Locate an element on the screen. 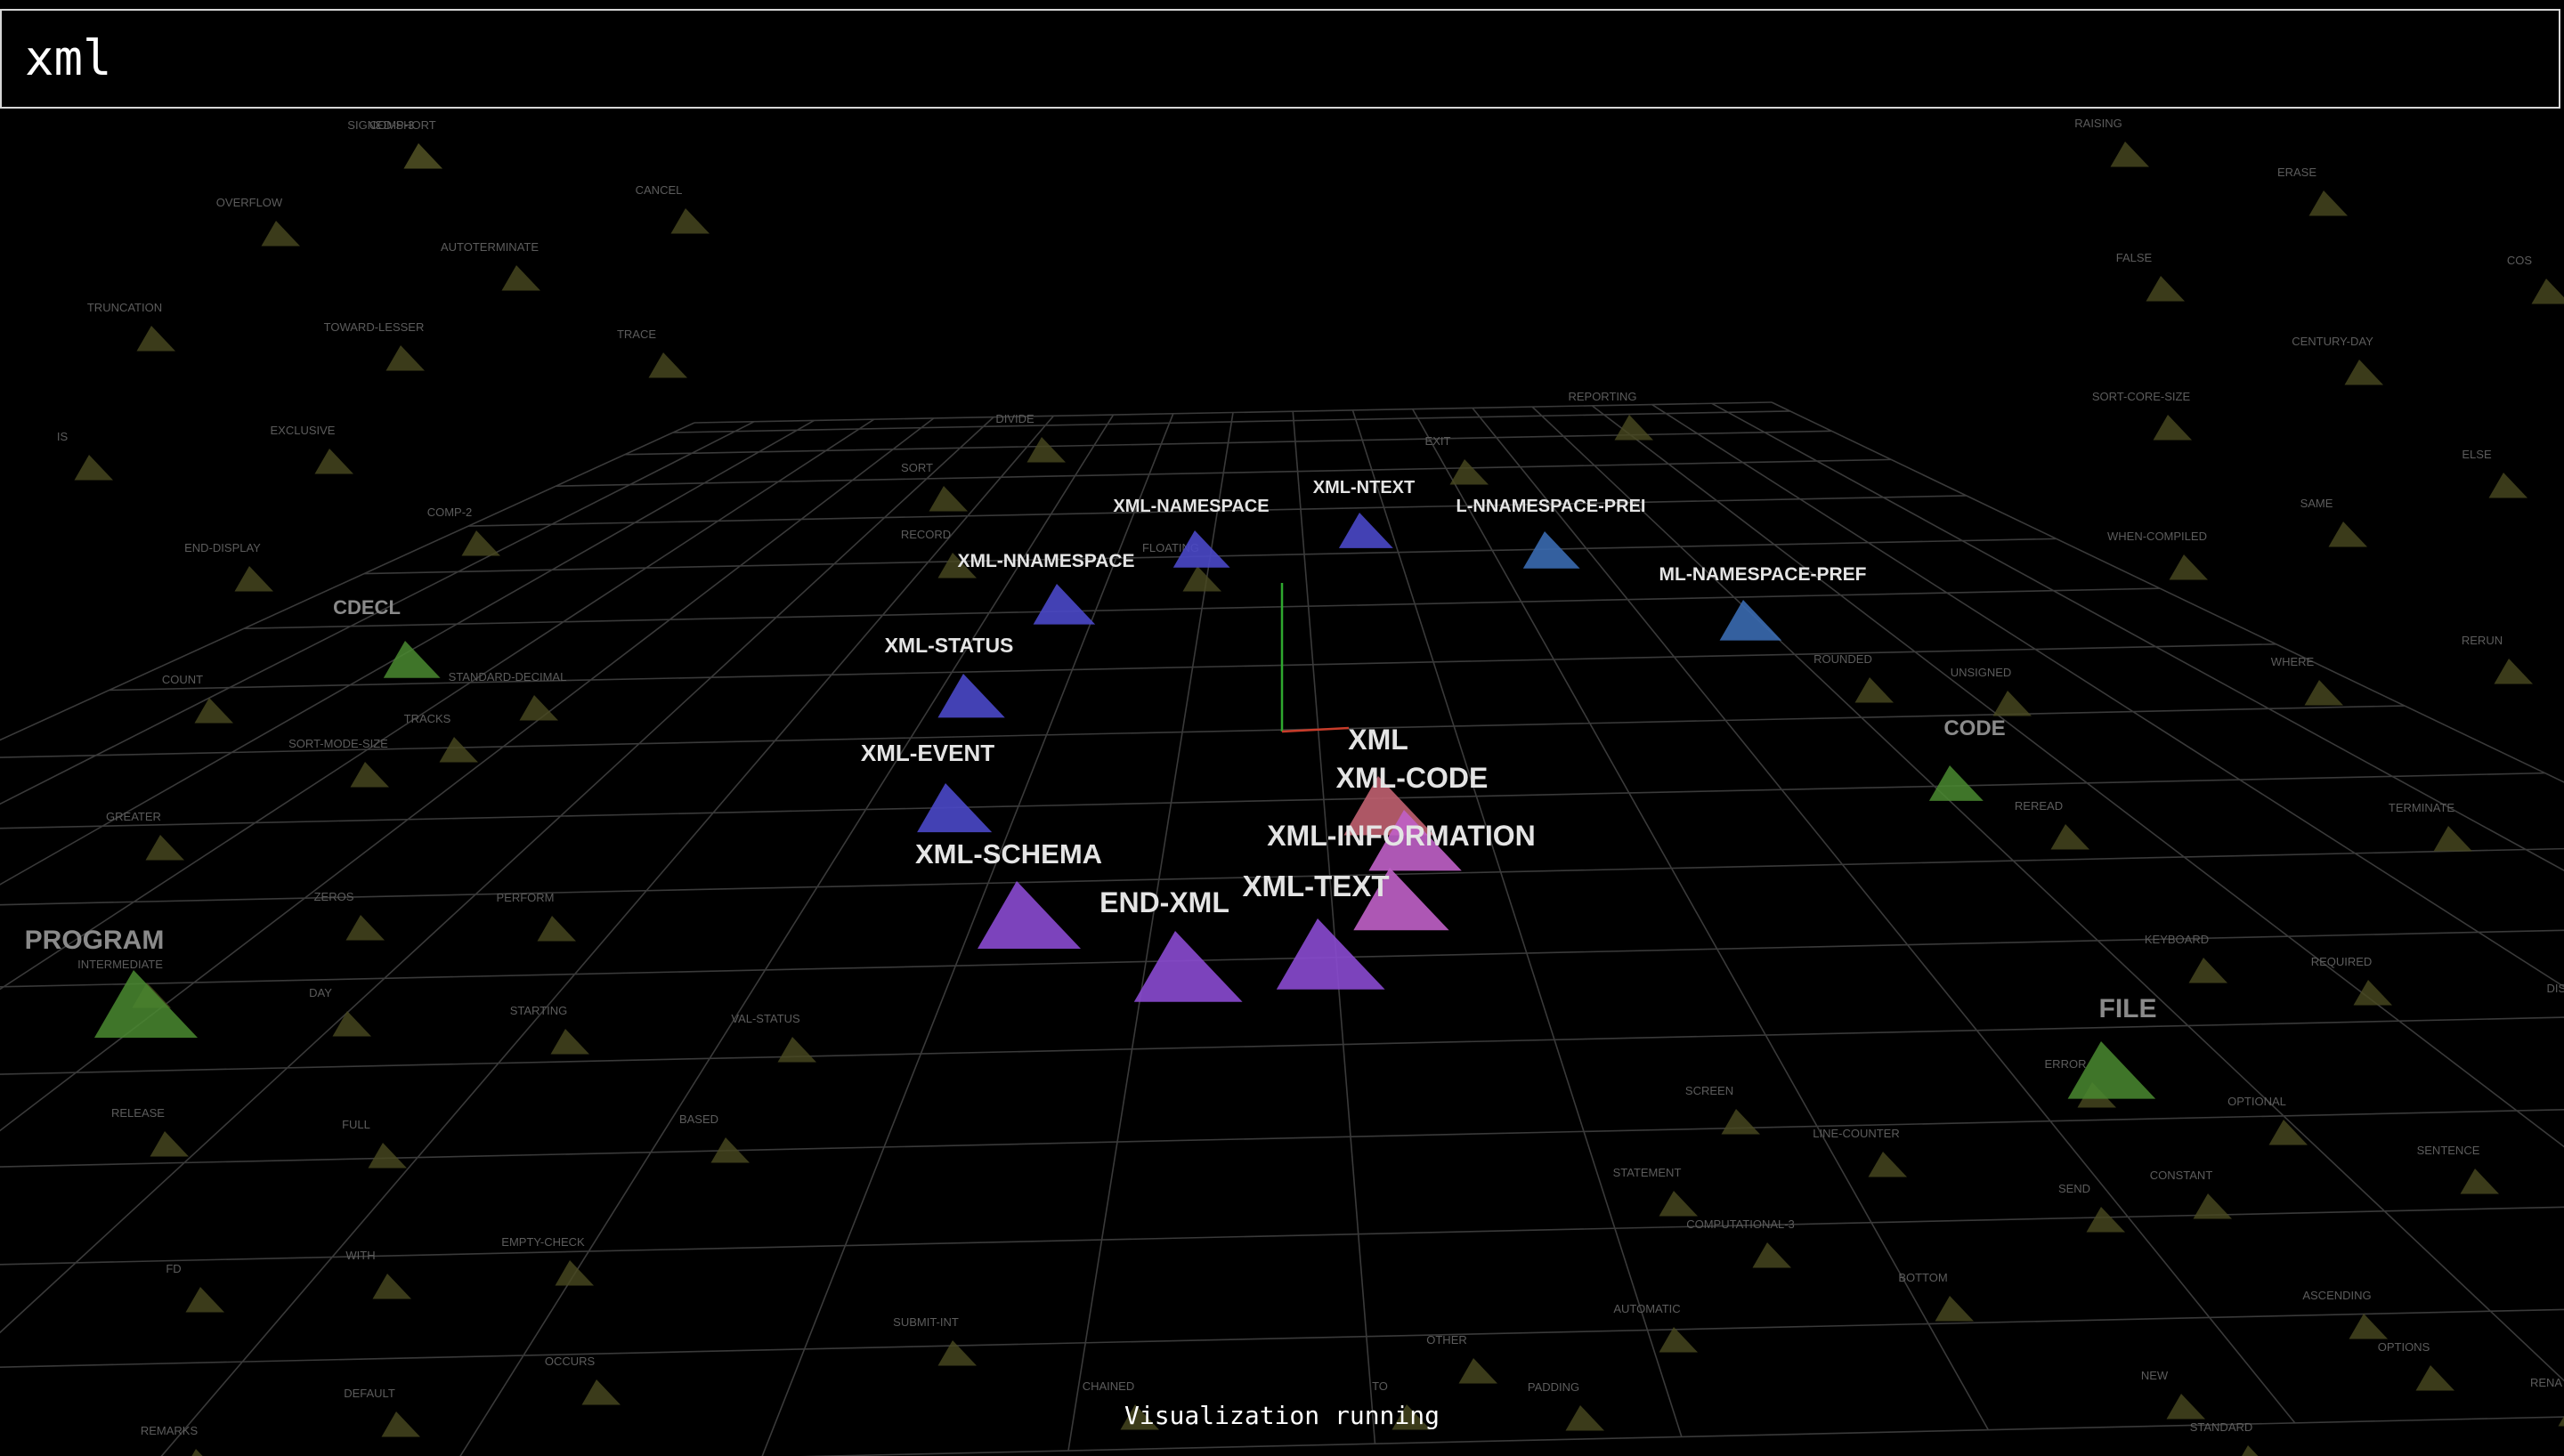  highlighted-node: ML-NAMESPACE-PREF is located at coordinates (1763, 602).